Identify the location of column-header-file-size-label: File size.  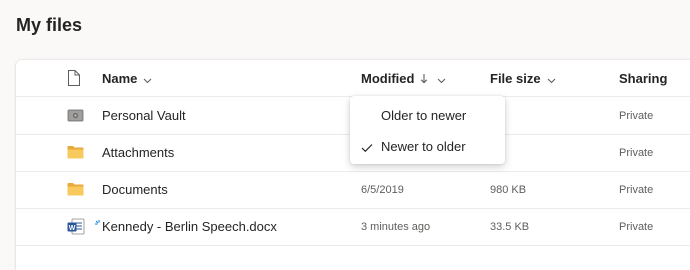
(515, 78).